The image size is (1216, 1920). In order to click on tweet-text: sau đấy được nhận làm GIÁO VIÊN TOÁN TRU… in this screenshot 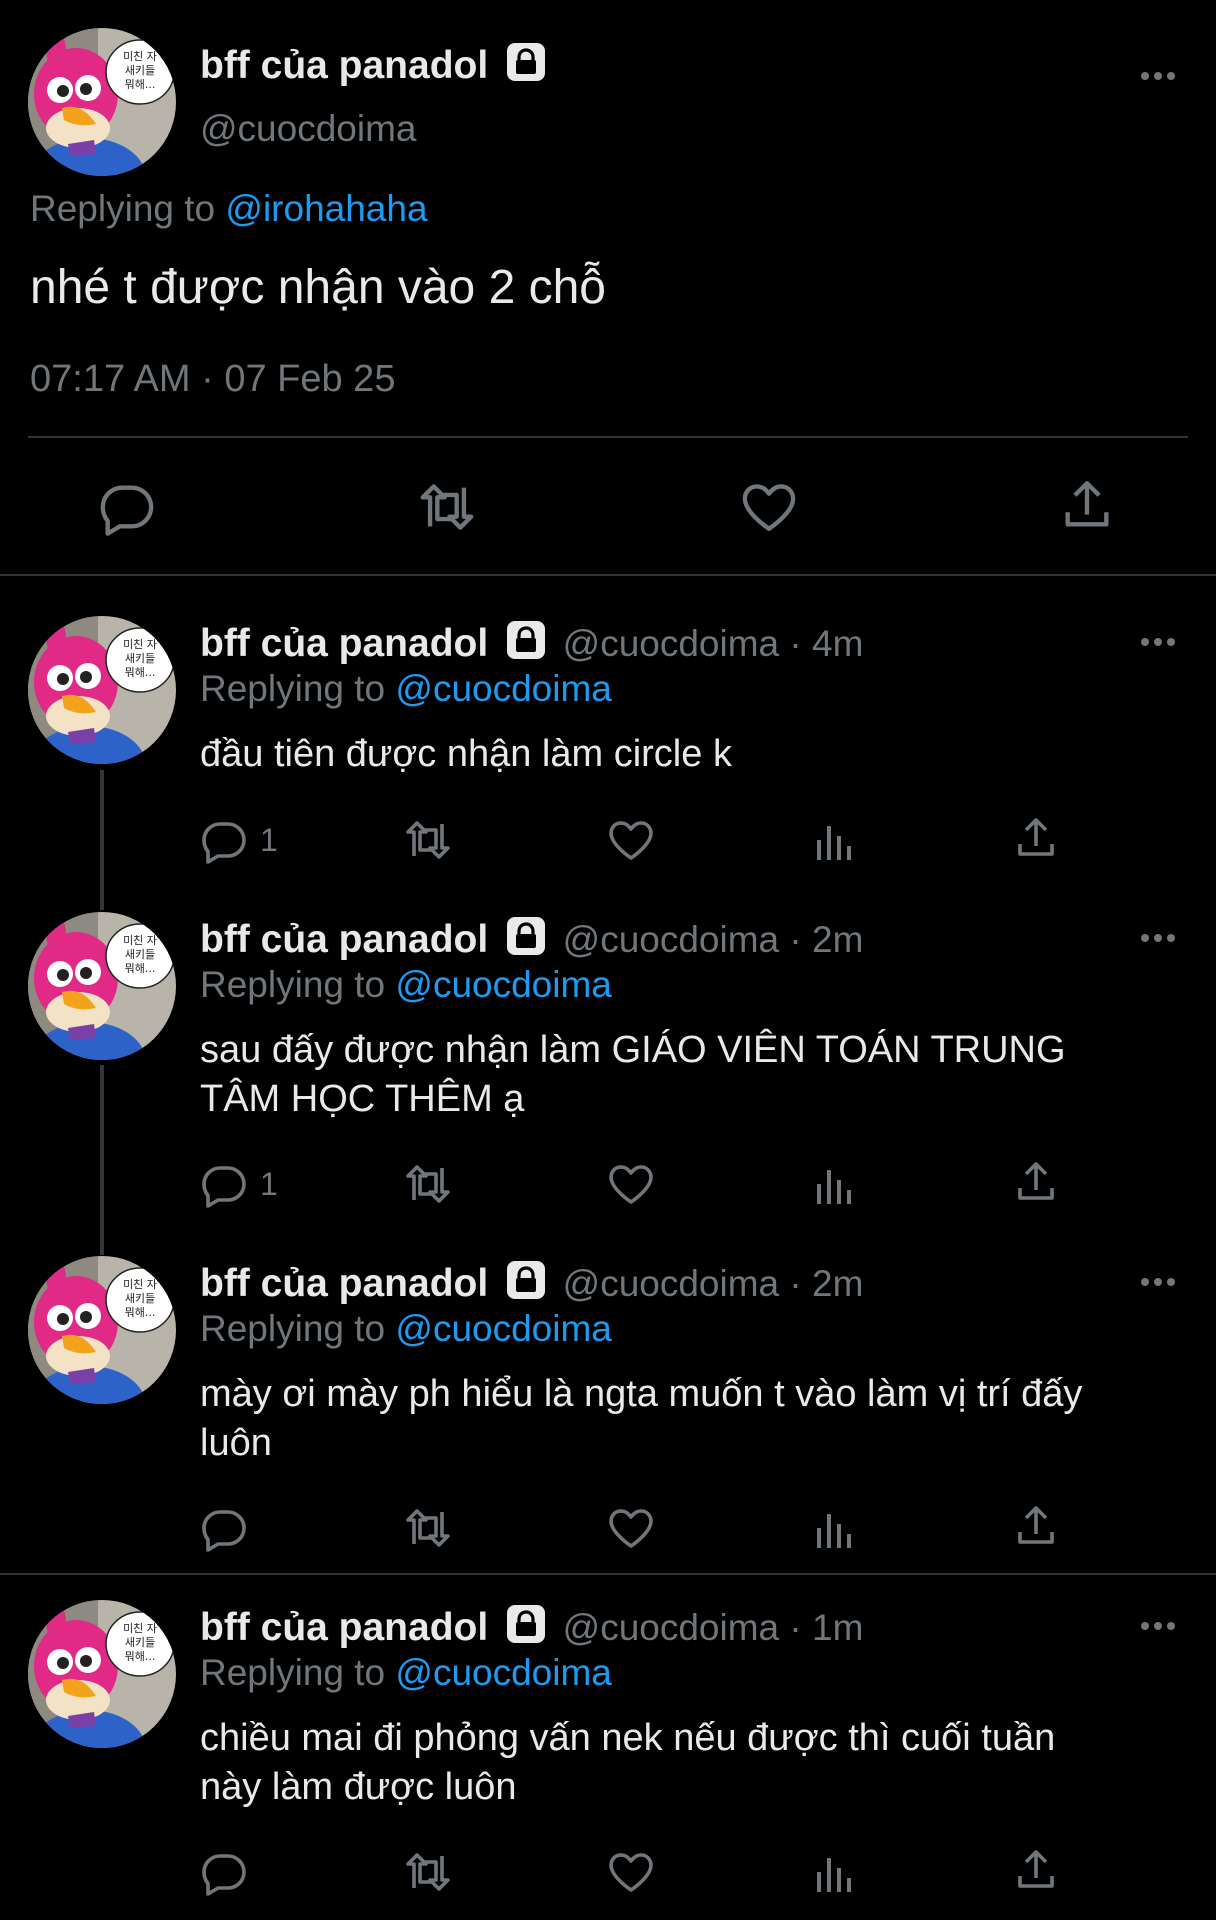, I will do `click(633, 1075)`.